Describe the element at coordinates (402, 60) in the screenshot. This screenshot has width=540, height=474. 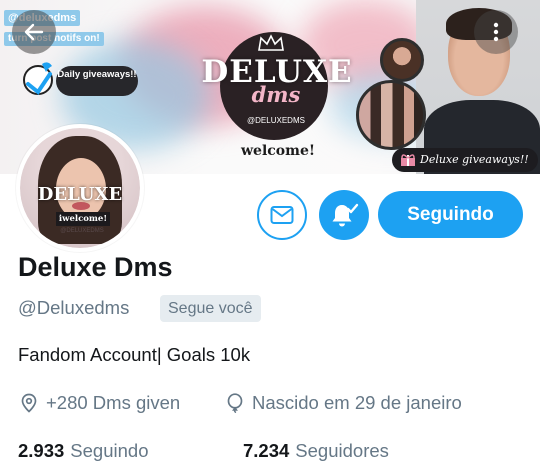
I see `banner-mini-photo` at that location.